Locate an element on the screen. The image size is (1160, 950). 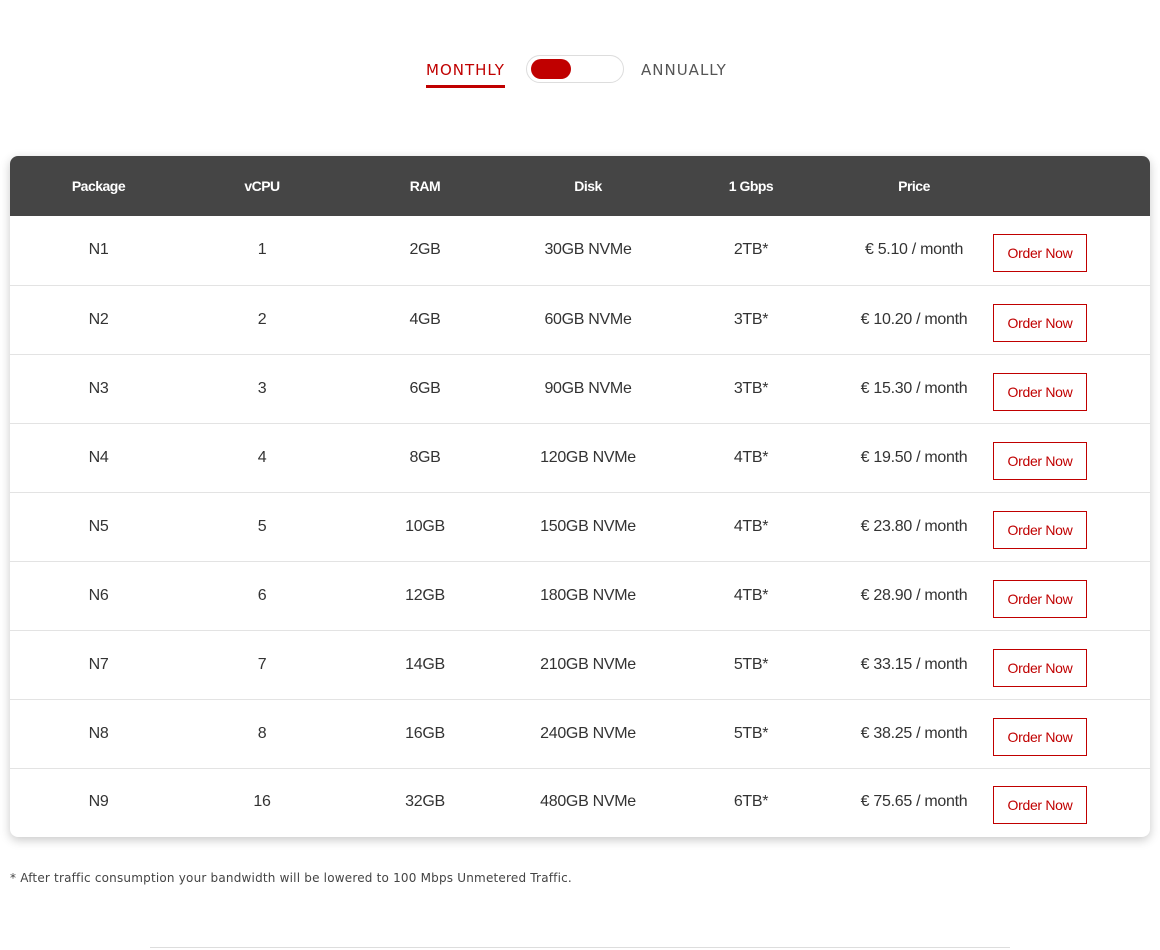
switch-knob is located at coordinates (551, 69).